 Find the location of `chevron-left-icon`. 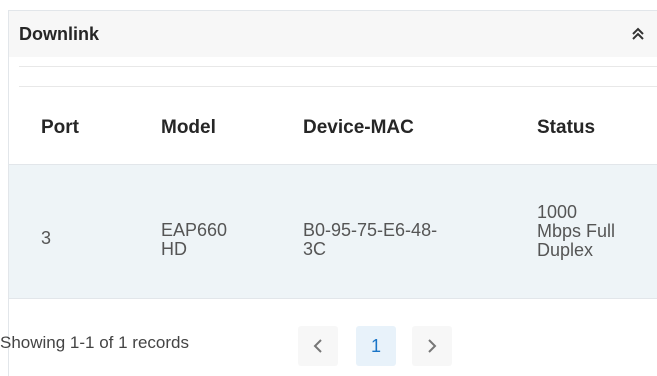

chevron-left-icon is located at coordinates (317, 346).